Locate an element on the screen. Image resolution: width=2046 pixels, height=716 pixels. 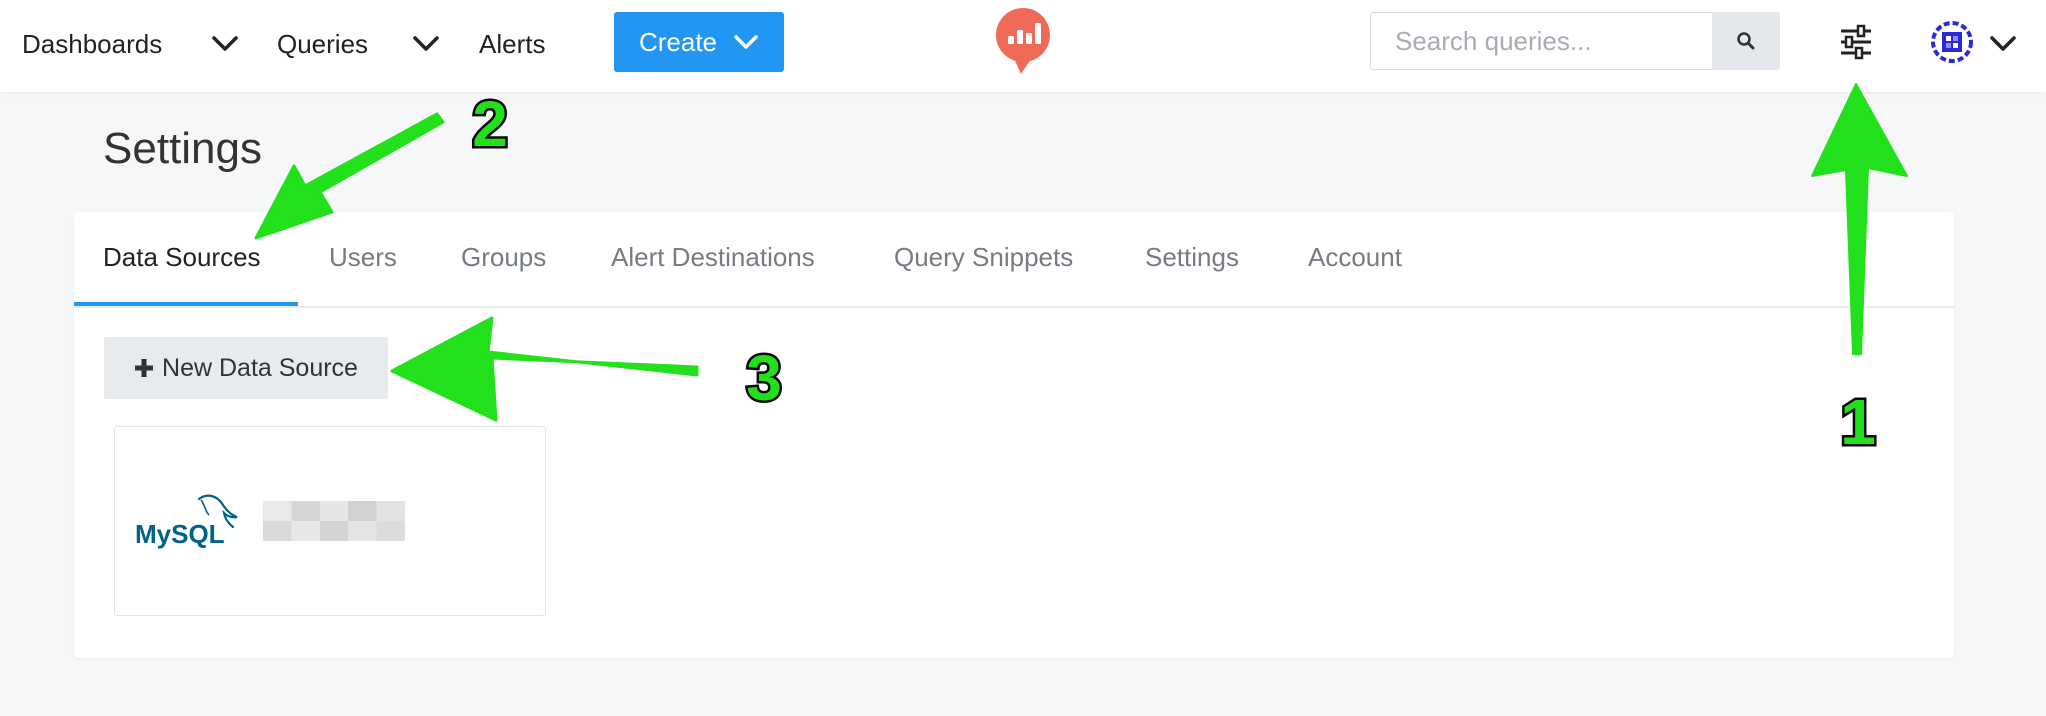
nav-queries: Queries is located at coordinates (322, 44).